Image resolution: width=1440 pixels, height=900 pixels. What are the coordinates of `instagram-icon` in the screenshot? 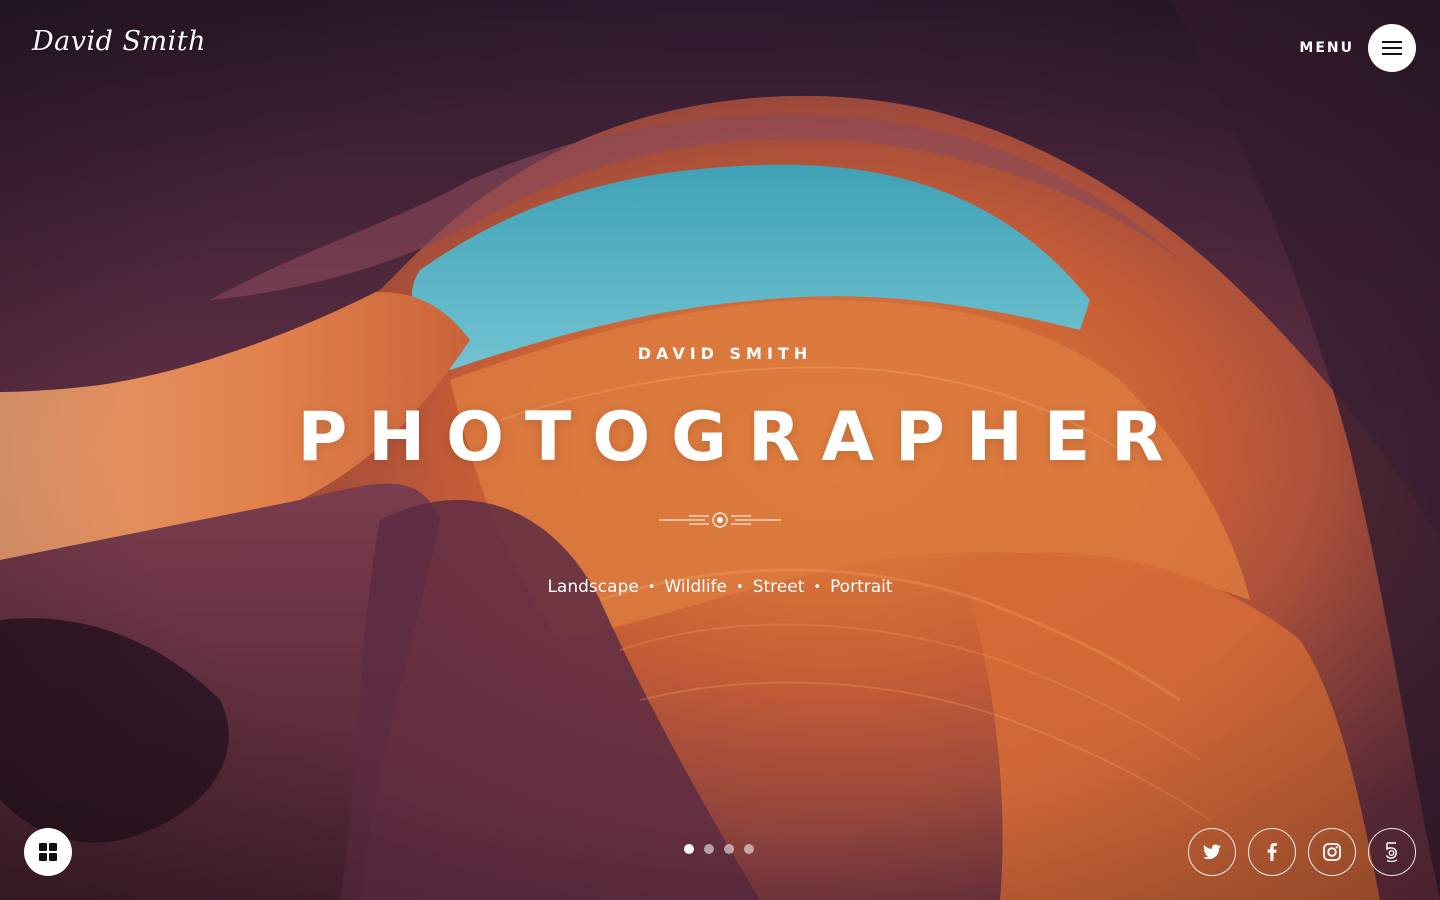 It's located at (1332, 852).